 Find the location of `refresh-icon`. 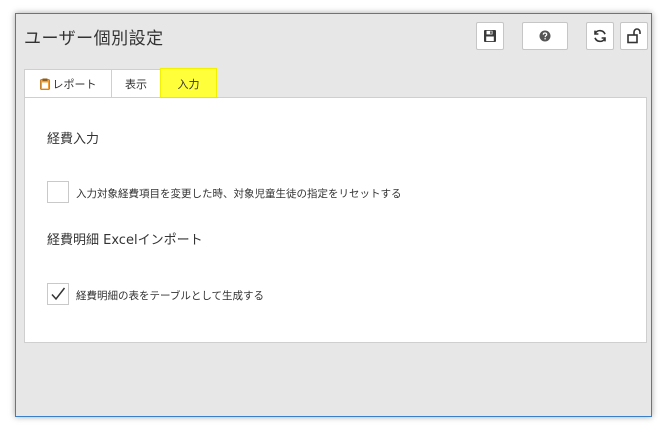

refresh-icon is located at coordinates (600, 36).